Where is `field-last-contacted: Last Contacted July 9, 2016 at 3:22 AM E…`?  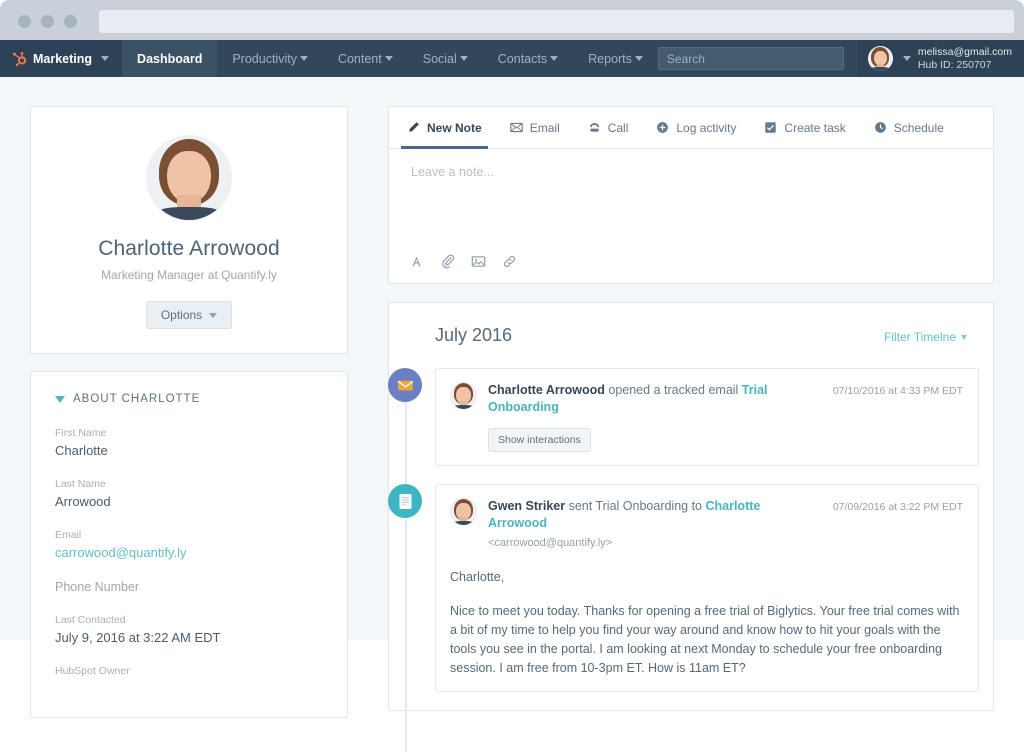 field-last-contacted: Last Contacted July 9, 2016 at 3:22 AM E… is located at coordinates (189, 629).